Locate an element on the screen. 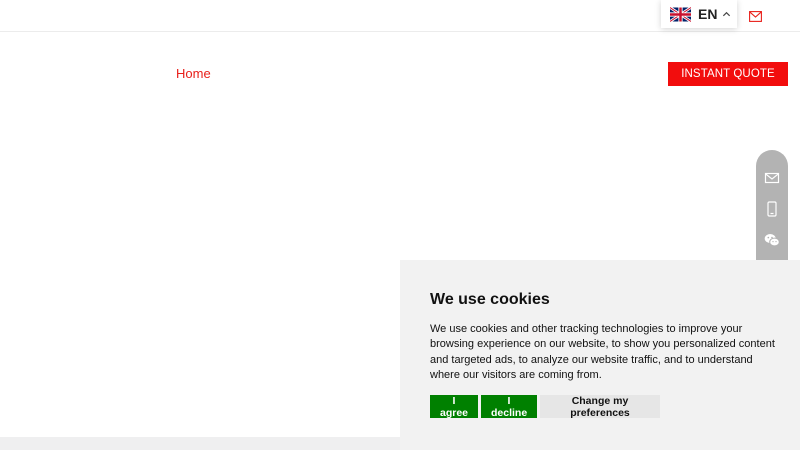  top-bar: EN is located at coordinates (400, 16).